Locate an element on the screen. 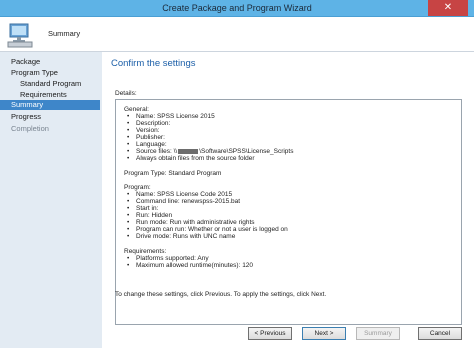  page-title: Confirm the settings is located at coordinates (153, 63).